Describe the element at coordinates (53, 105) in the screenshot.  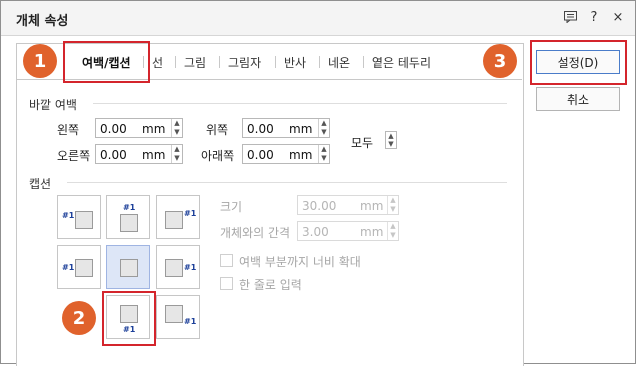
I see `outer-margin-section-title: 바깥 여백` at that location.